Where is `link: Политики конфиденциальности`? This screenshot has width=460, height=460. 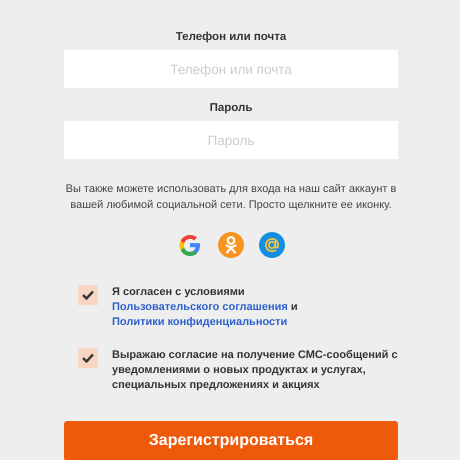 link: Политики конфиденциальности is located at coordinates (200, 322).